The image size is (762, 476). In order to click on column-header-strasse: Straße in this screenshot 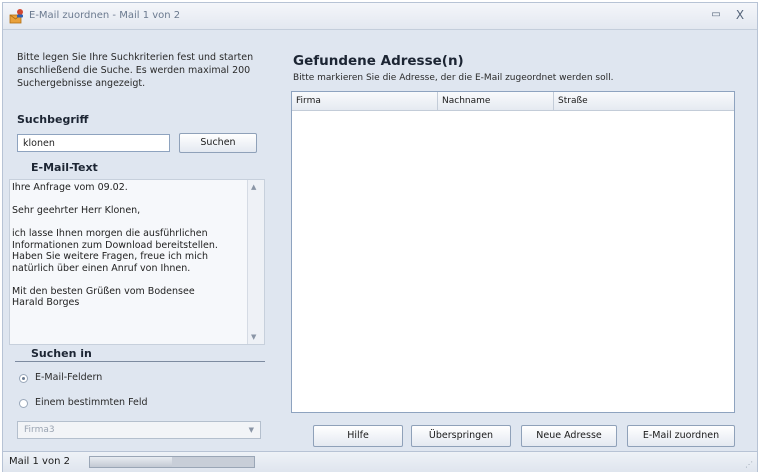, I will do `click(644, 101)`.